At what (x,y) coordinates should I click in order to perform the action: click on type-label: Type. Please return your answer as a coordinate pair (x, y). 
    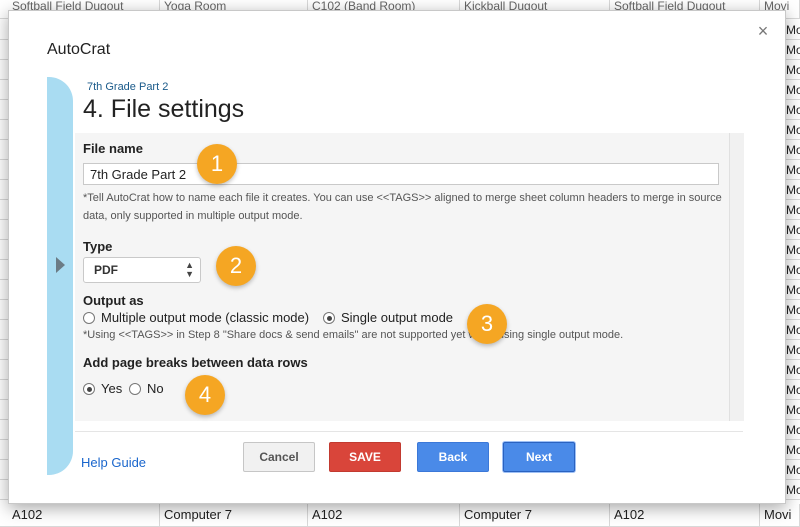
    Looking at the image, I should click on (98, 246).